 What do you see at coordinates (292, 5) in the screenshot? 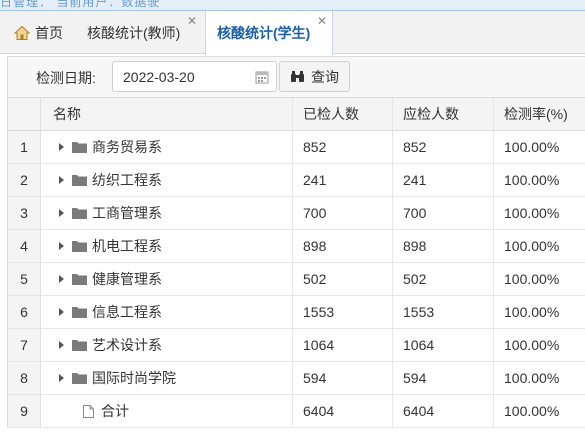
I see `top-info-strip: 日管理： 当前用户：数据驶` at bounding box center [292, 5].